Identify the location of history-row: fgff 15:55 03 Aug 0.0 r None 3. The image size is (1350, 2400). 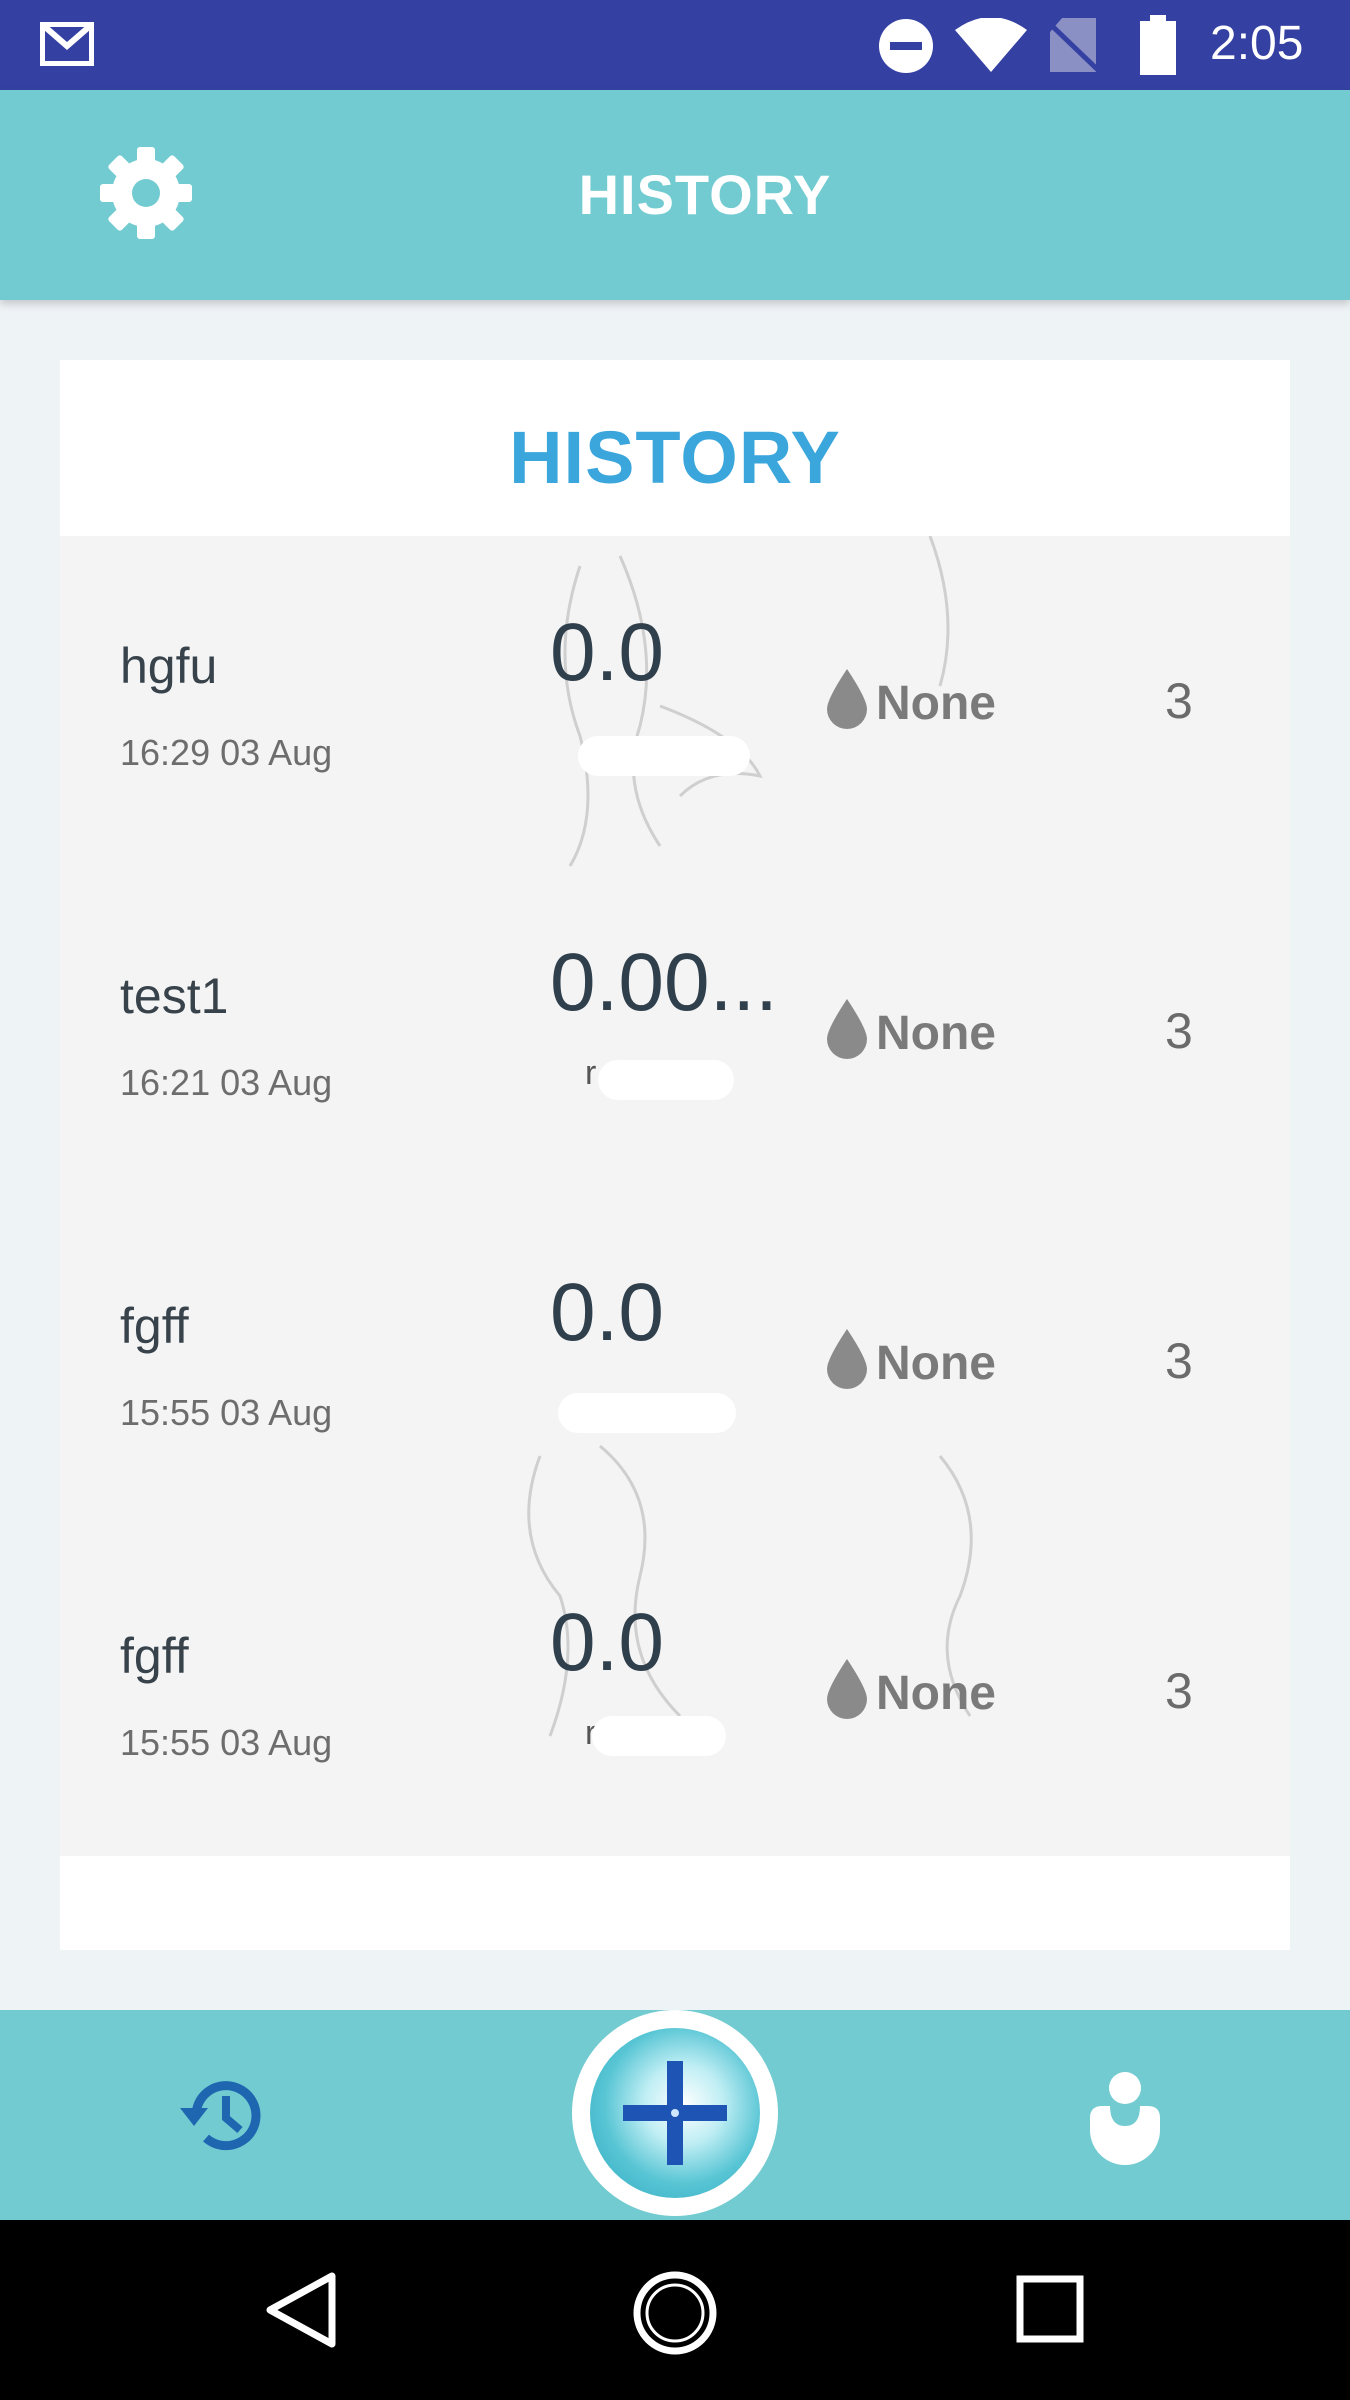
(675, 1691).